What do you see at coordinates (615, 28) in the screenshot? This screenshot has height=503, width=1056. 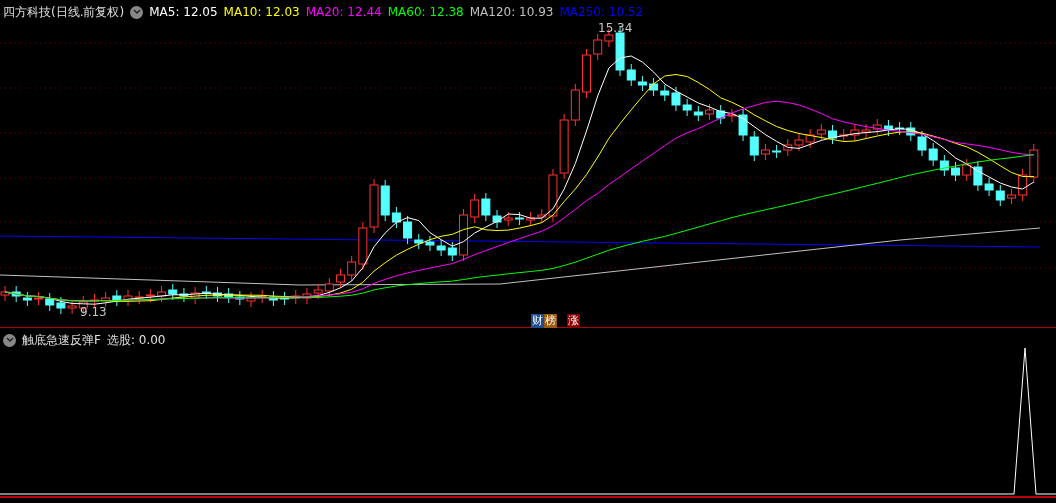 I see `high-price-label: 15.34` at bounding box center [615, 28].